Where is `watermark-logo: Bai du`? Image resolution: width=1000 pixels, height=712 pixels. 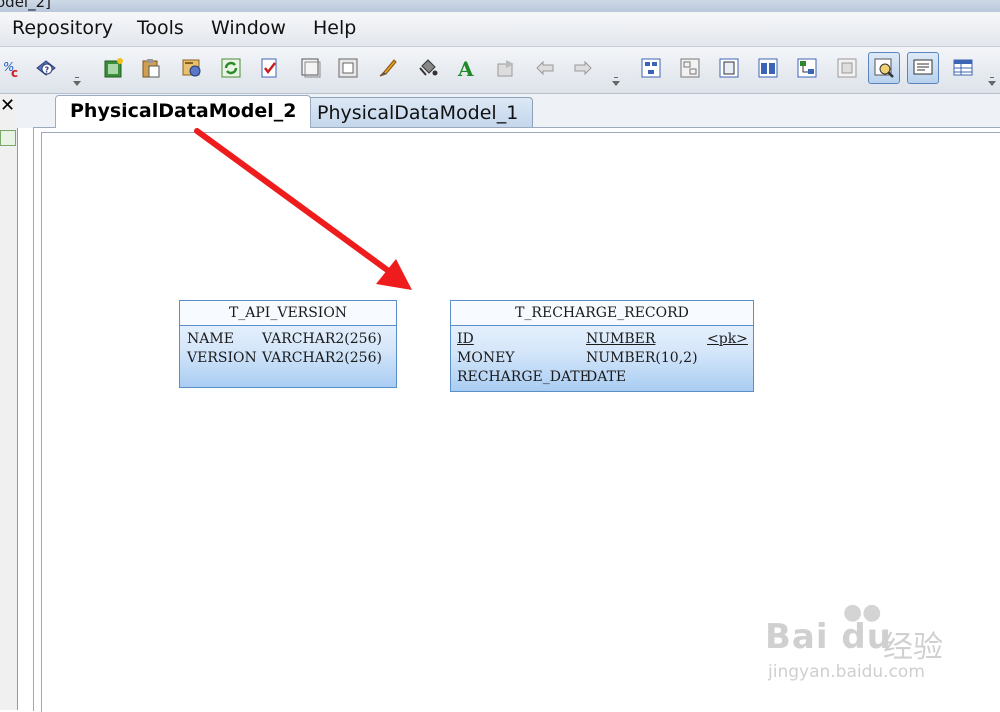
watermark-logo: Bai du is located at coordinates (828, 637).